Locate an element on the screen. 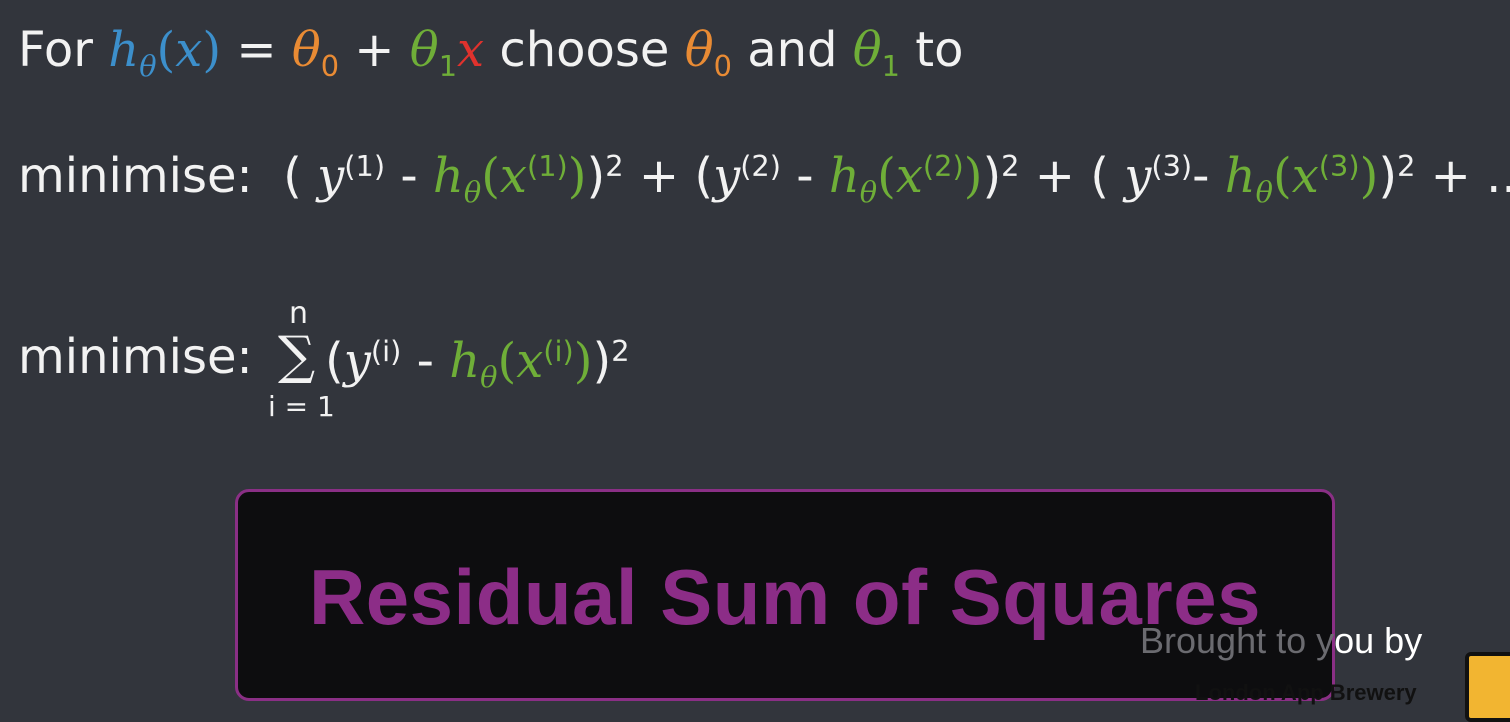  to-text: to is located at coordinates (932, 50).